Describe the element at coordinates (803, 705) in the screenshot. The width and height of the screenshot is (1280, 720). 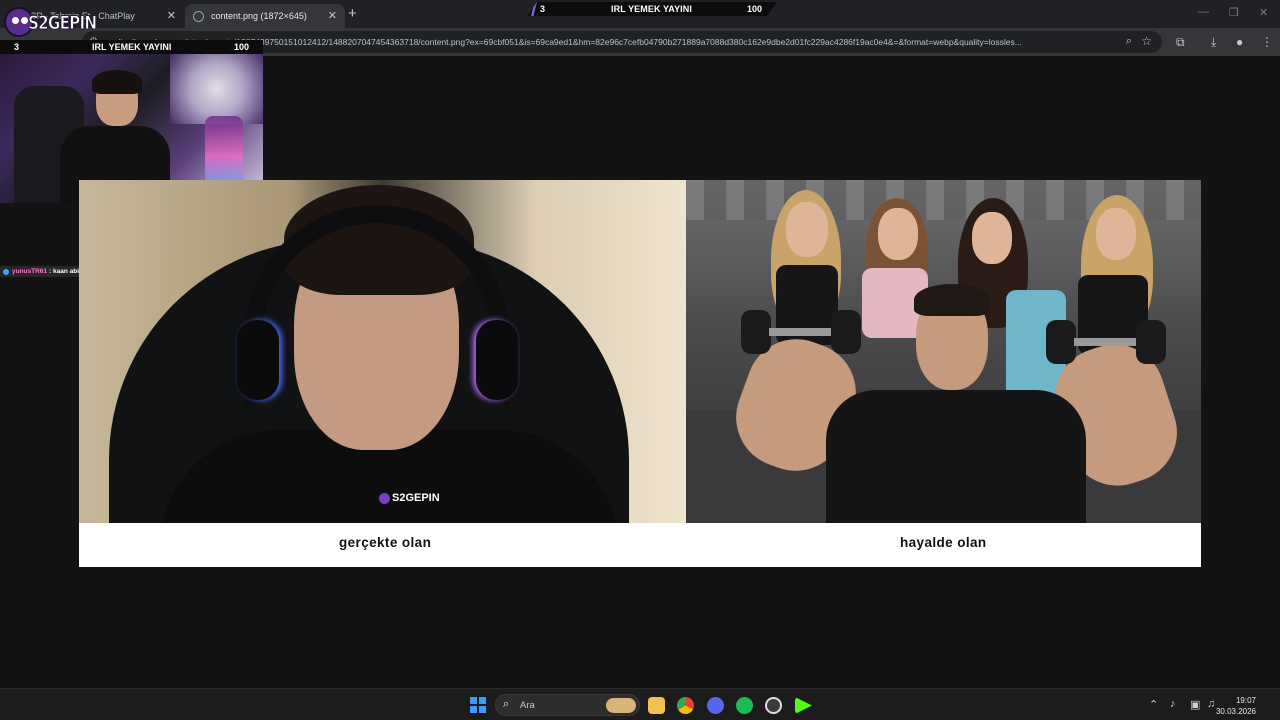
I see `kick-icon` at that location.